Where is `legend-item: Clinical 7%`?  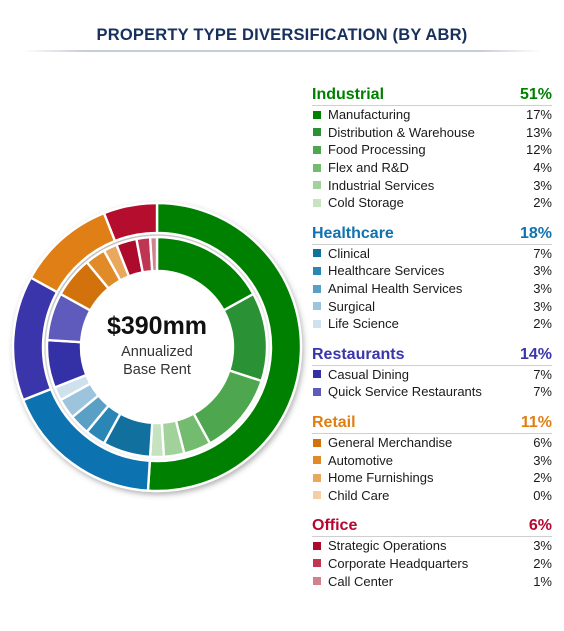
legend-item: Clinical 7% is located at coordinates (432, 254).